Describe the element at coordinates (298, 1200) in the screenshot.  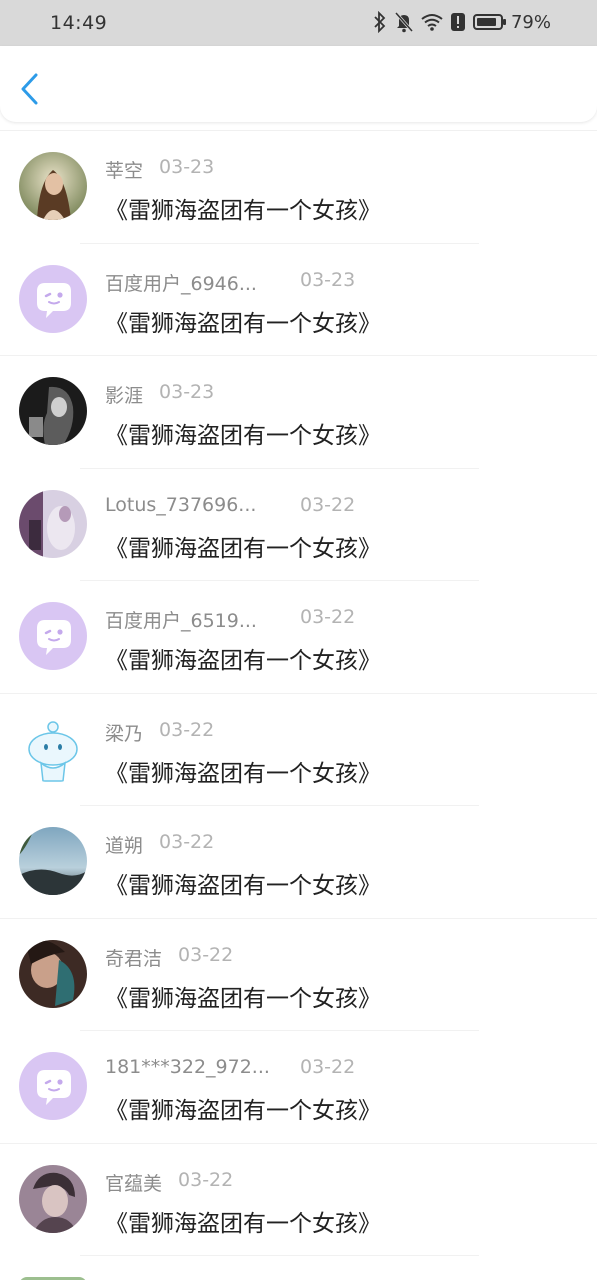
I see `list-item: 官蕴美 03-22 《雷狮海盗团有一个女孩》` at that location.